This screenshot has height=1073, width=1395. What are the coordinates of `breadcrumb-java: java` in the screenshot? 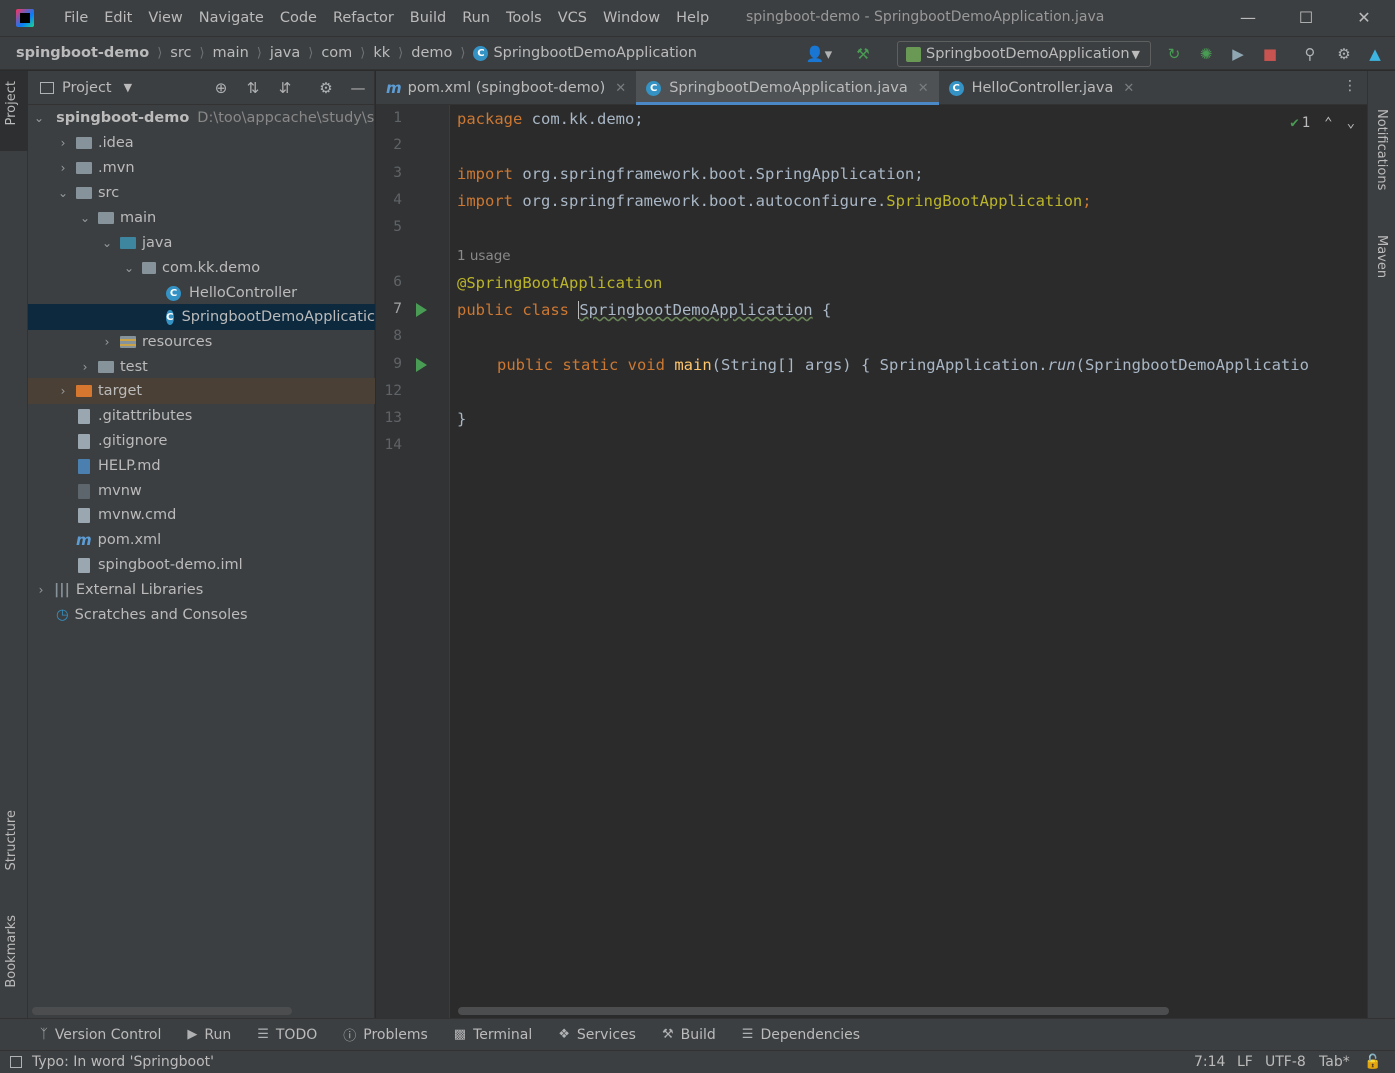 It's located at (287, 53).